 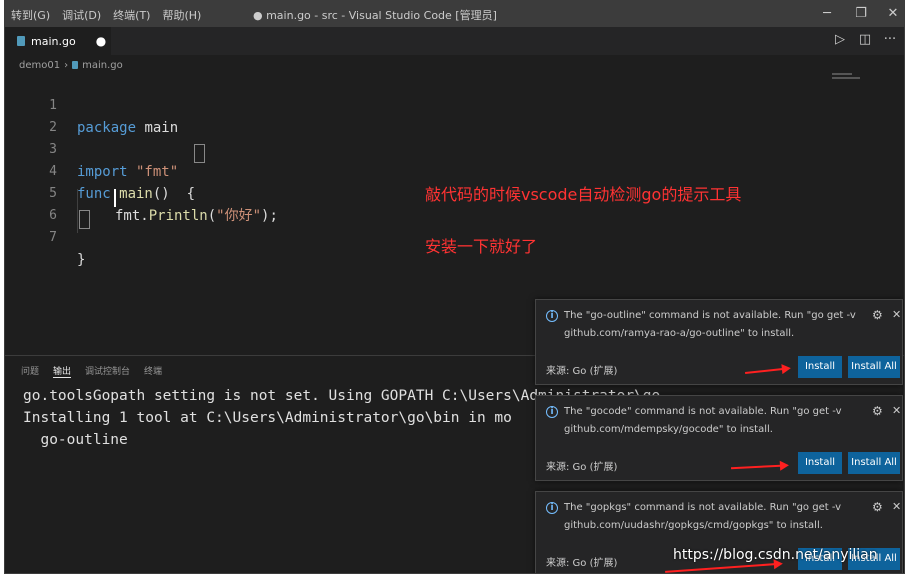 What do you see at coordinates (181, 15) in the screenshot?
I see `menu-help: 帮助(H)` at bounding box center [181, 15].